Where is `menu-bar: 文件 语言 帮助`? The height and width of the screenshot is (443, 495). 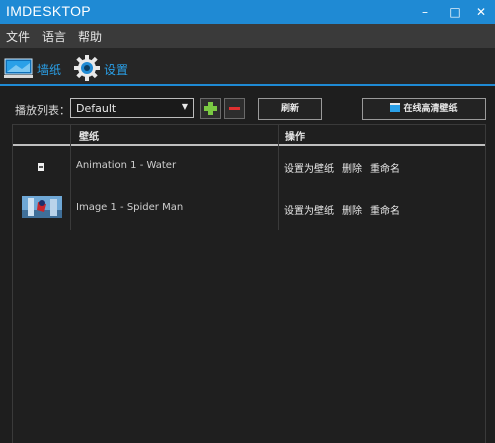
menu-bar: 文件 语言 帮助 is located at coordinates (247, 36).